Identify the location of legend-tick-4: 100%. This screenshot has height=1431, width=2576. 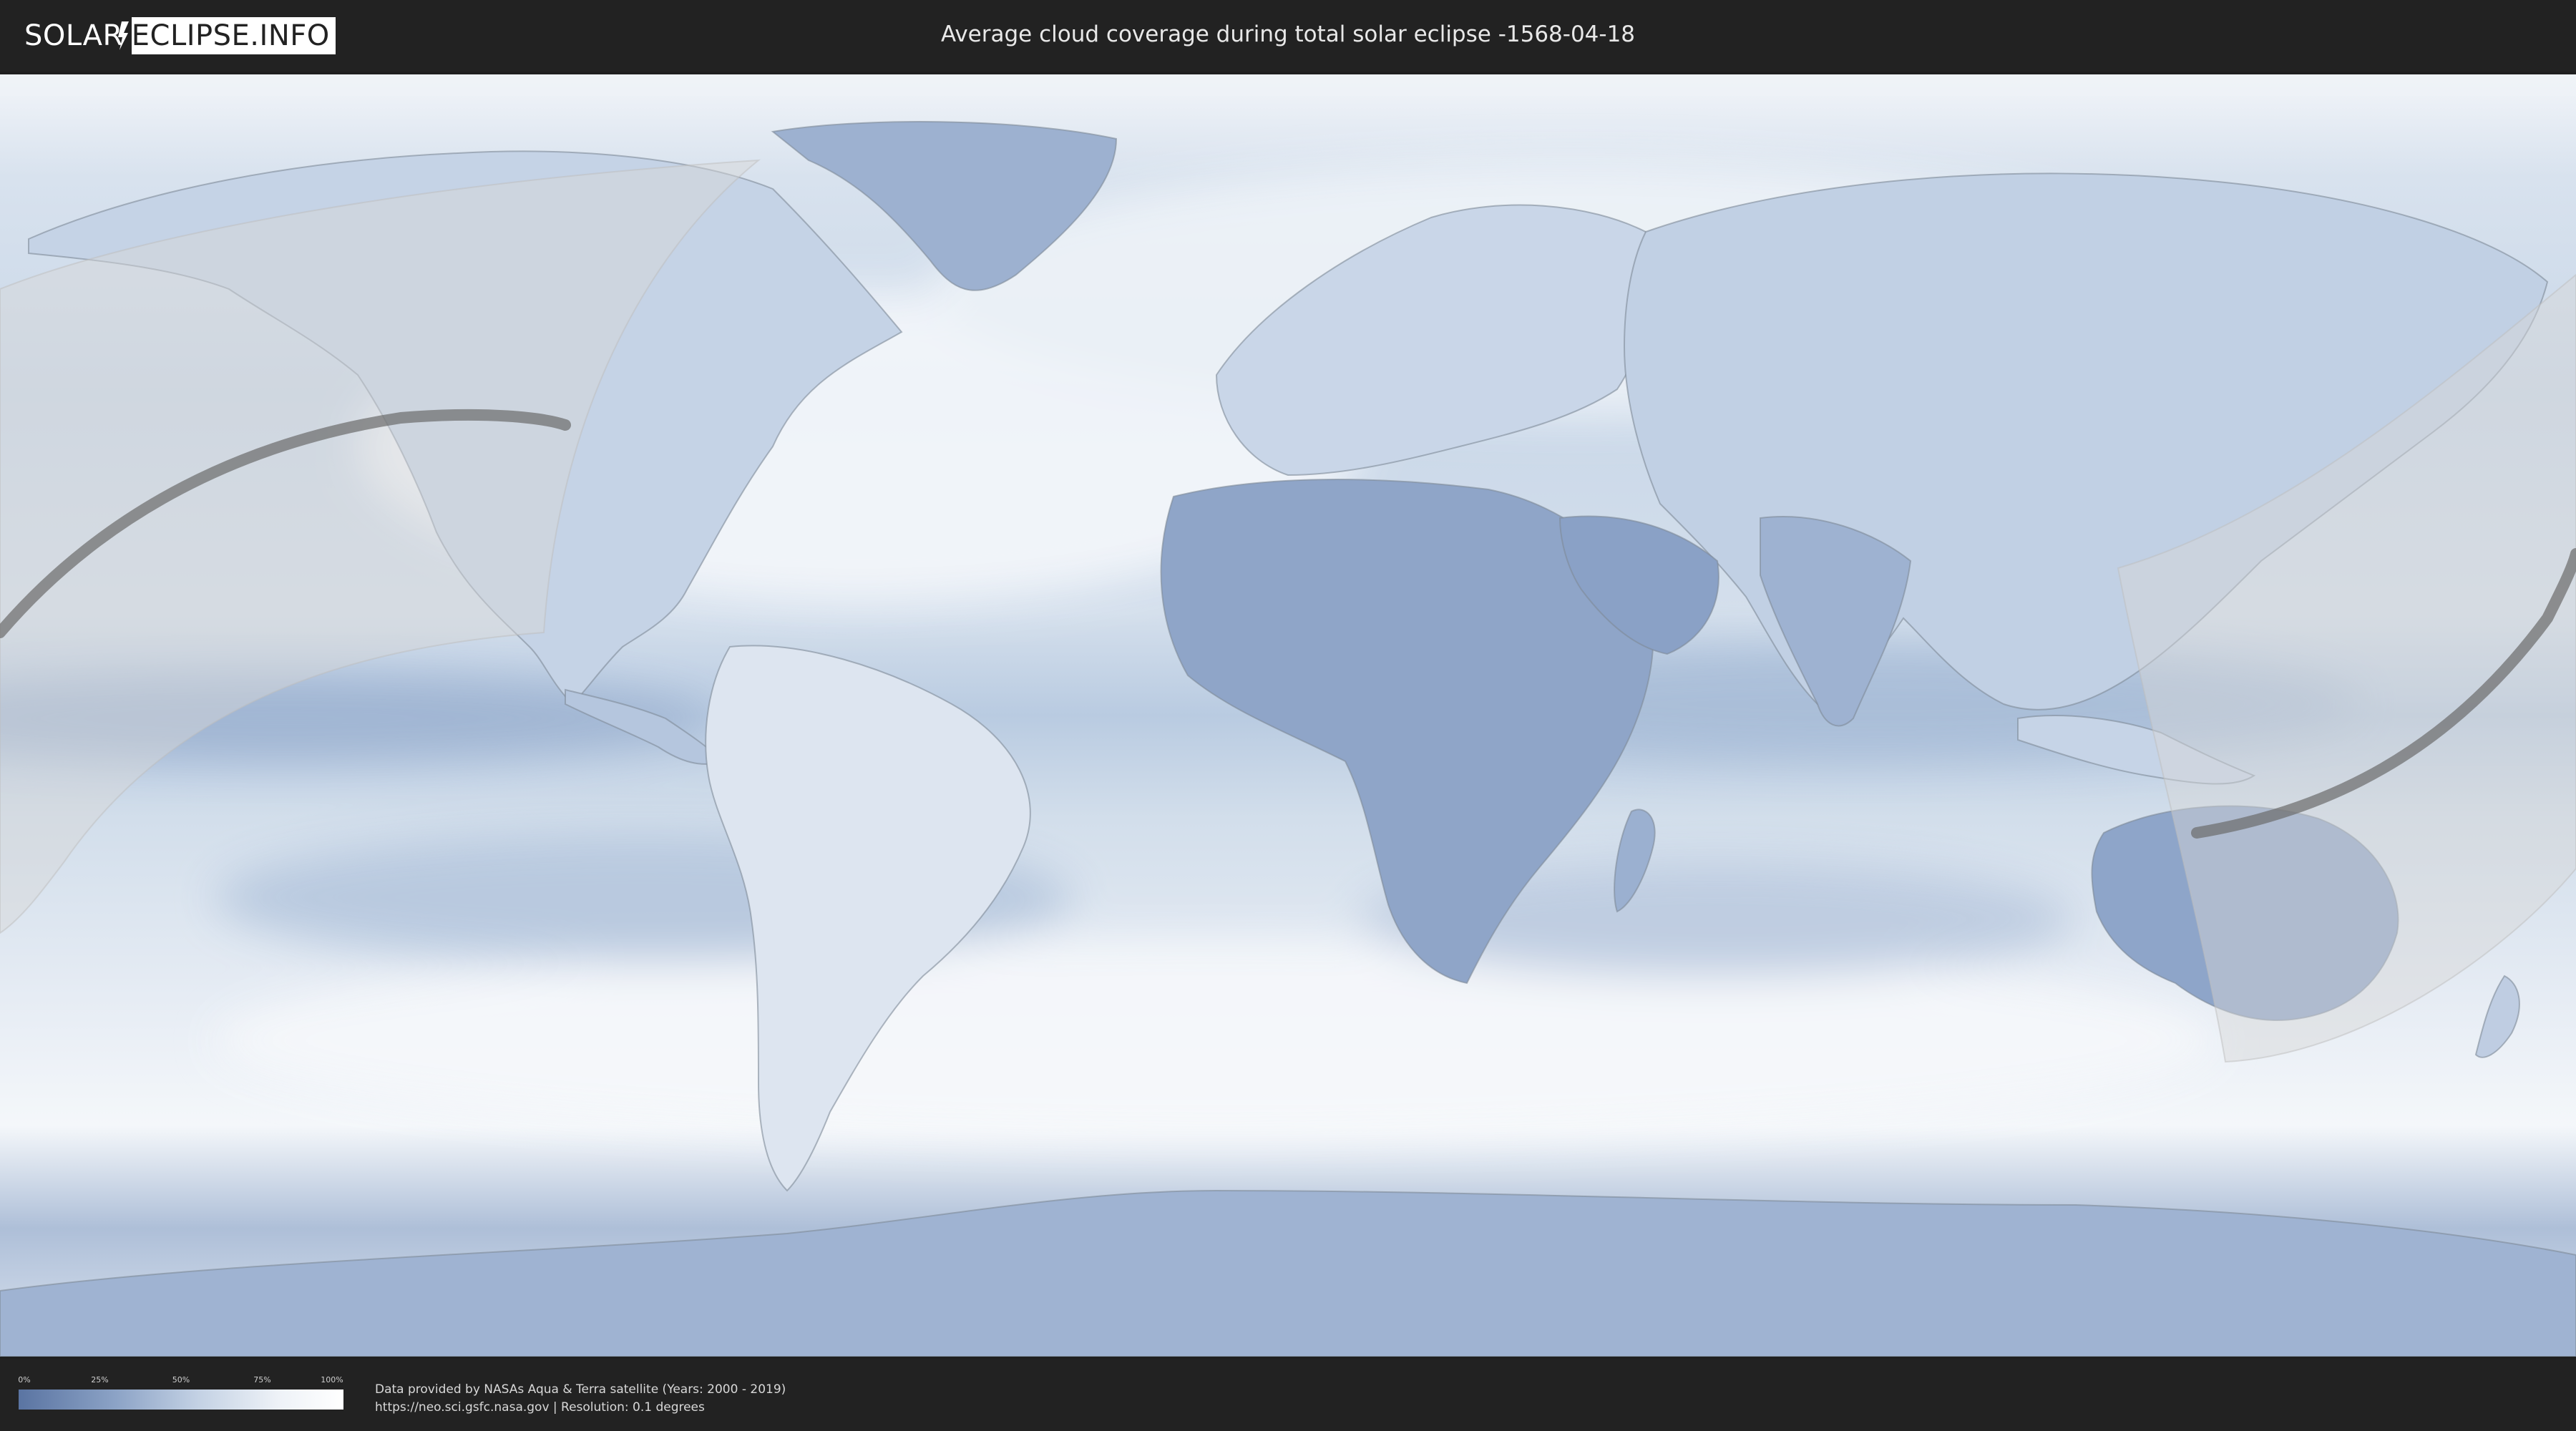
(332, 1379).